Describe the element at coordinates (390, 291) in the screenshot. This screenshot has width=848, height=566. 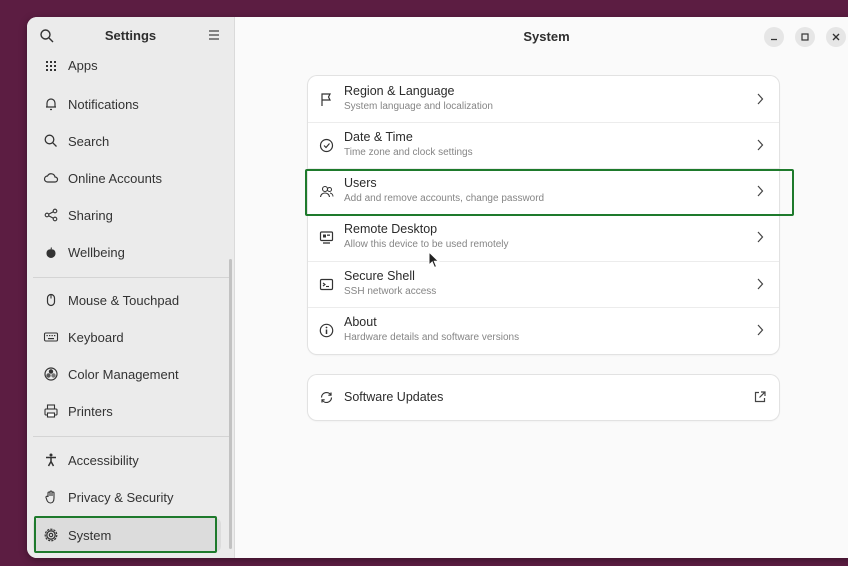
I see `row-subtitle: SSH network access` at that location.